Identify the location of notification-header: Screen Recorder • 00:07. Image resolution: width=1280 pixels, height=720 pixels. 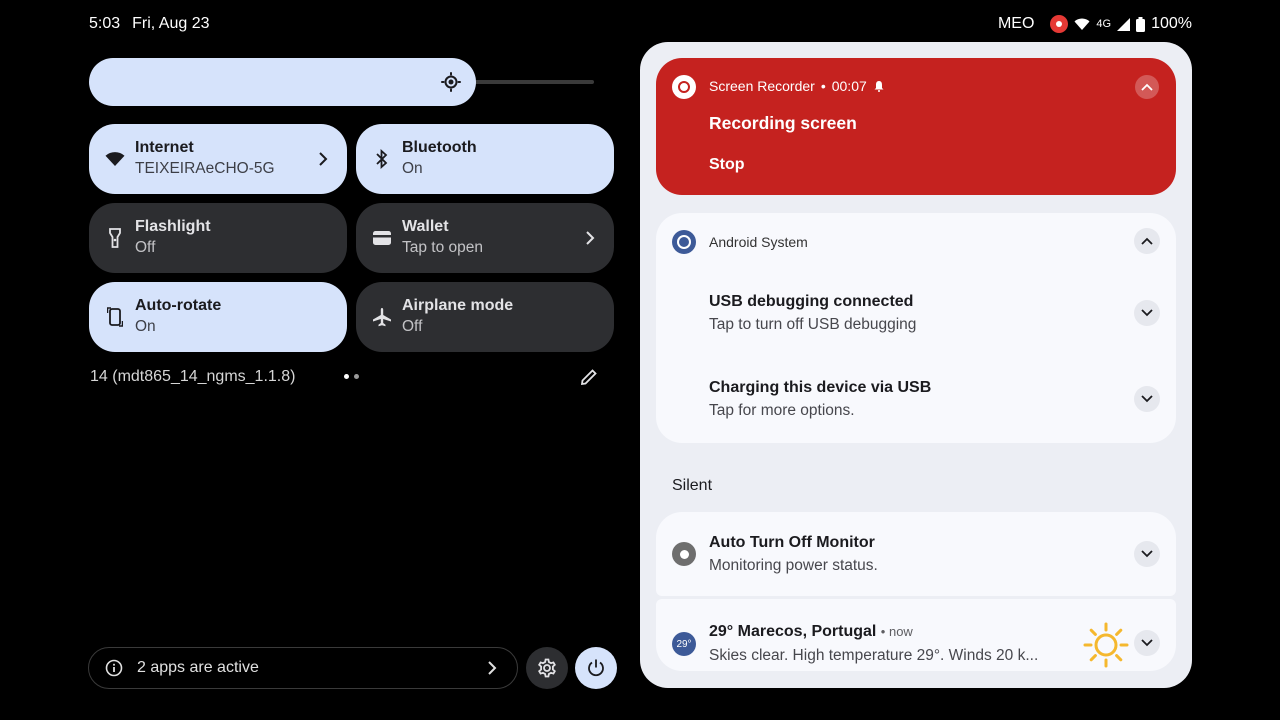
(797, 86).